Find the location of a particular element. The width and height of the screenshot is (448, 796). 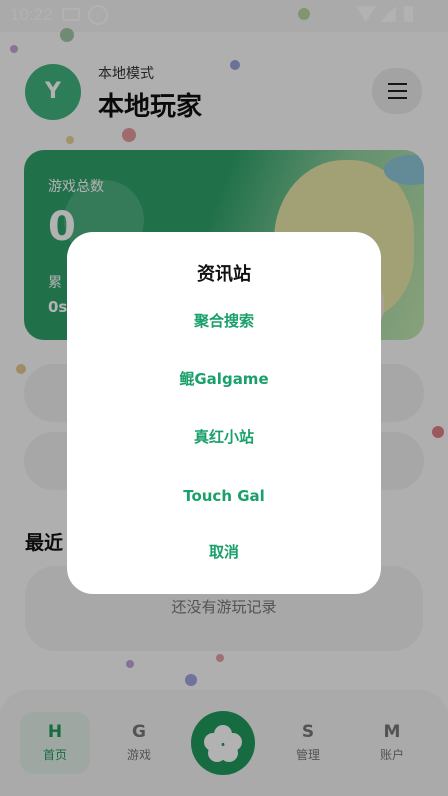

option-kun-galgame: 鲲Galgame is located at coordinates (224, 379).